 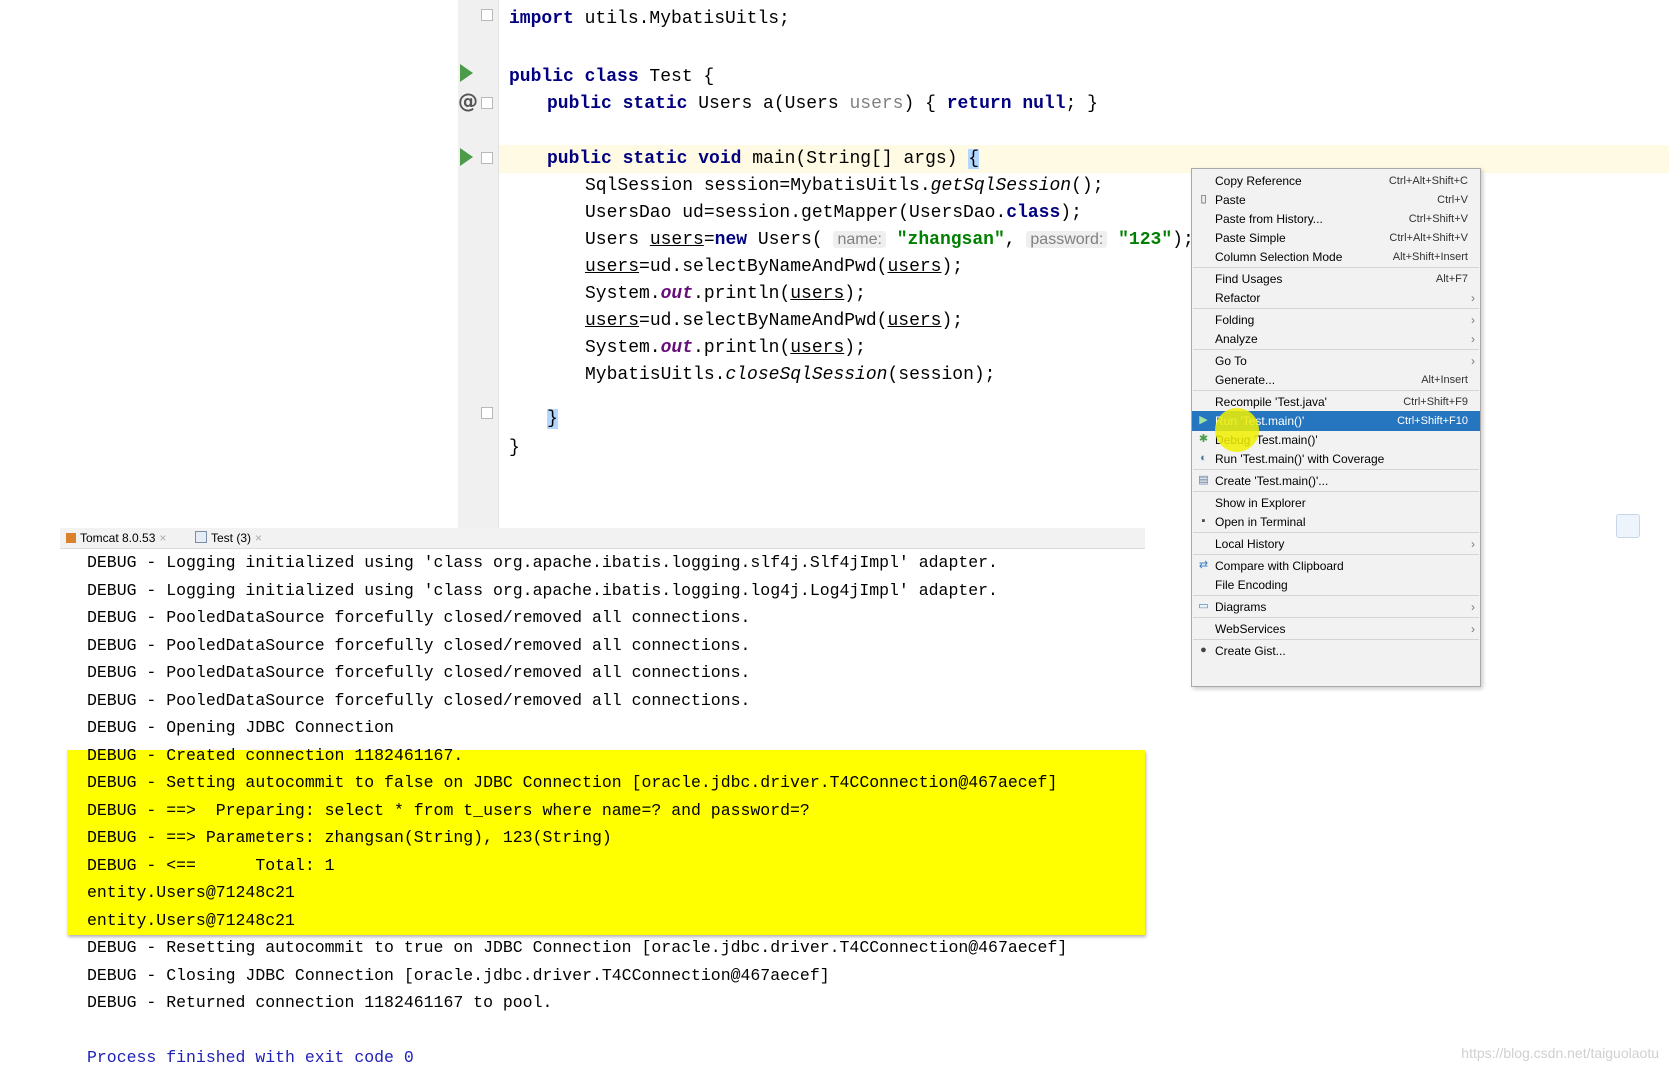 What do you see at coordinates (468, 101) in the screenshot?
I see `override-at-icon: @` at bounding box center [468, 101].